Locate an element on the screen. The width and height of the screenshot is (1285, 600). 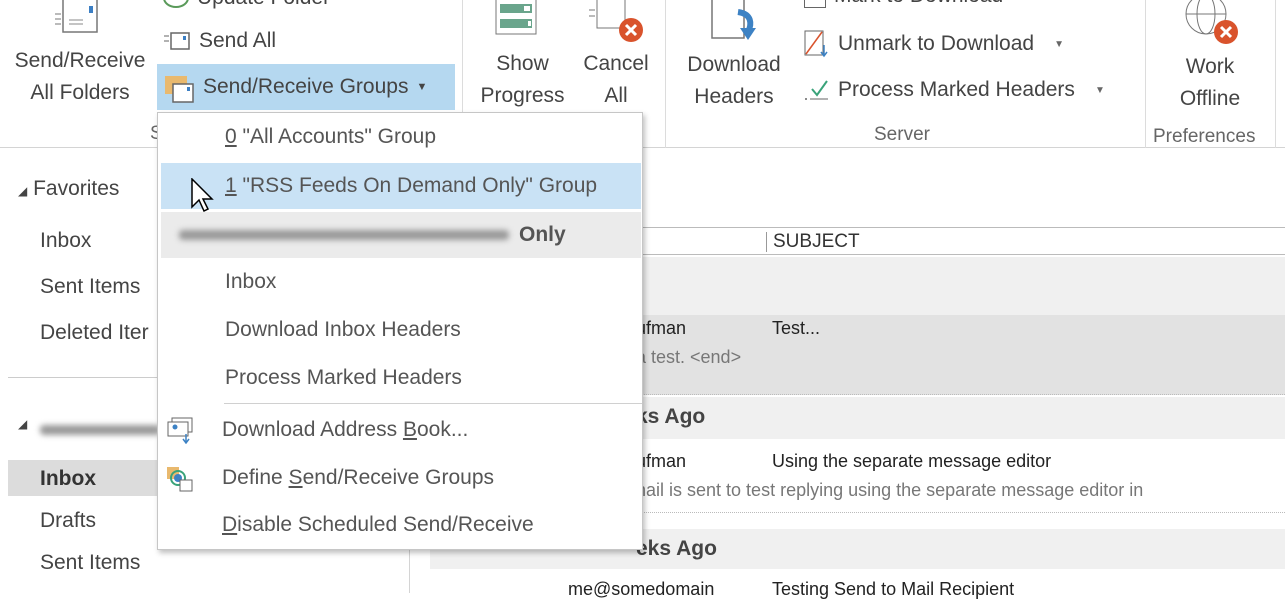
message-subject: Using the separate message editor is located at coordinates (912, 461).